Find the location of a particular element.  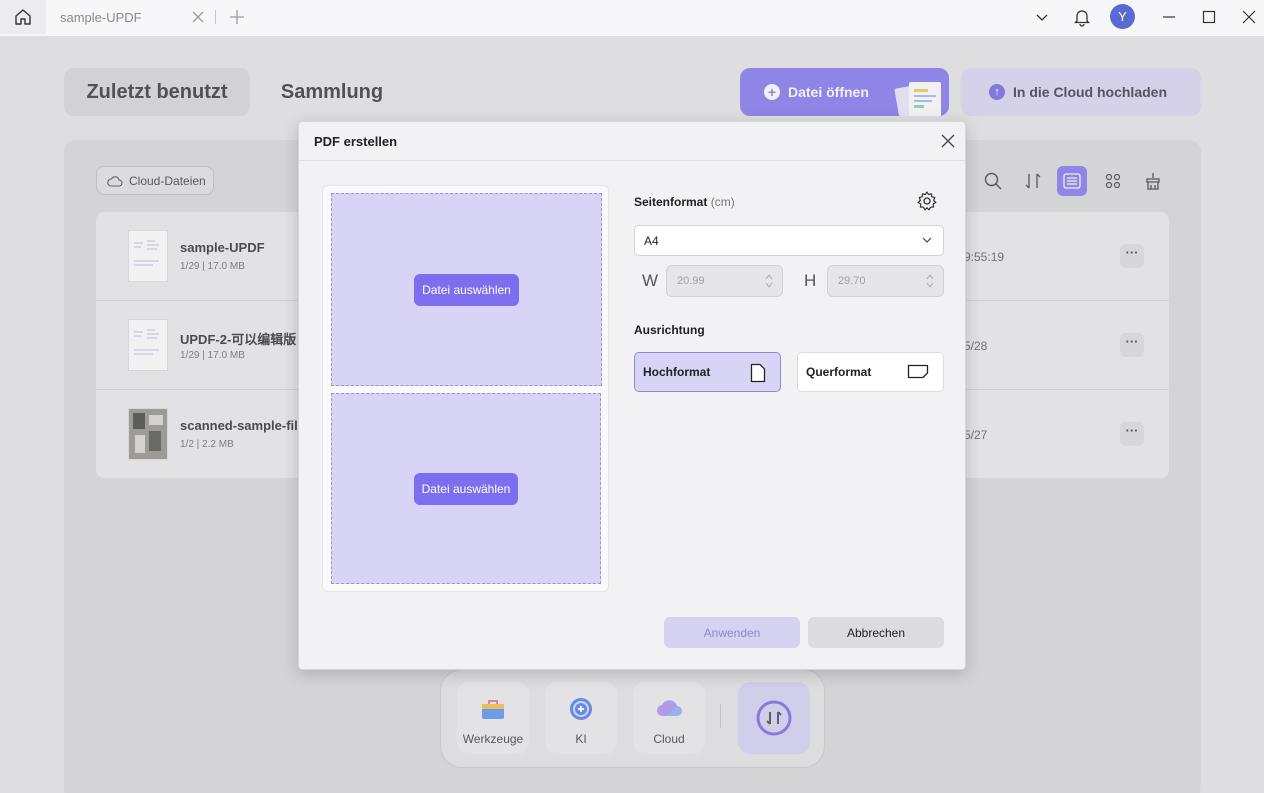

page-format-heading: Seitenformat (cm) is located at coordinates (684, 202).